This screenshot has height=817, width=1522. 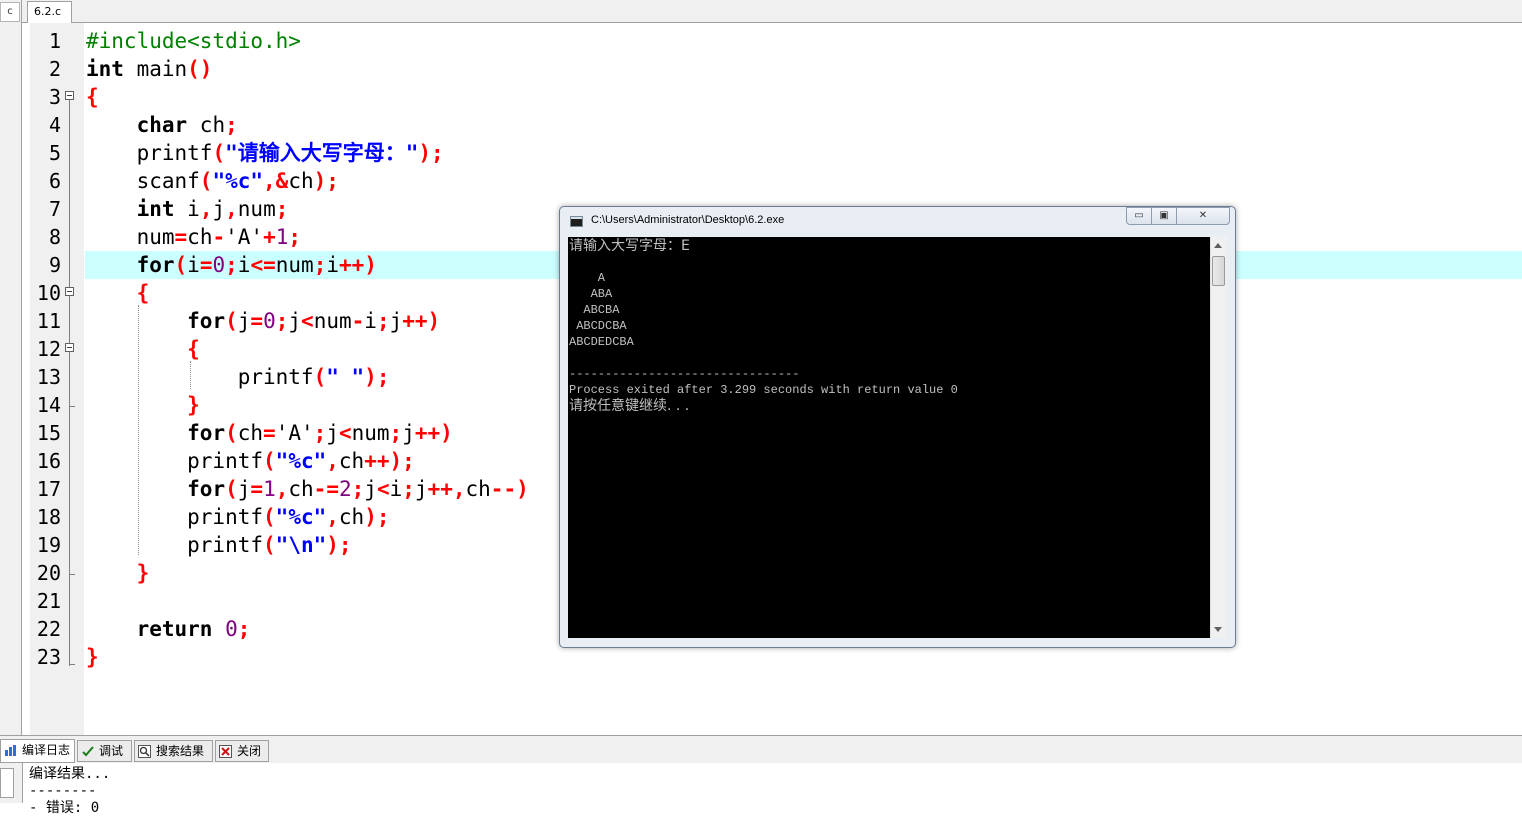 What do you see at coordinates (250, 461) in the screenshot?
I see `code-text: printf("%c",ch++);` at bounding box center [250, 461].